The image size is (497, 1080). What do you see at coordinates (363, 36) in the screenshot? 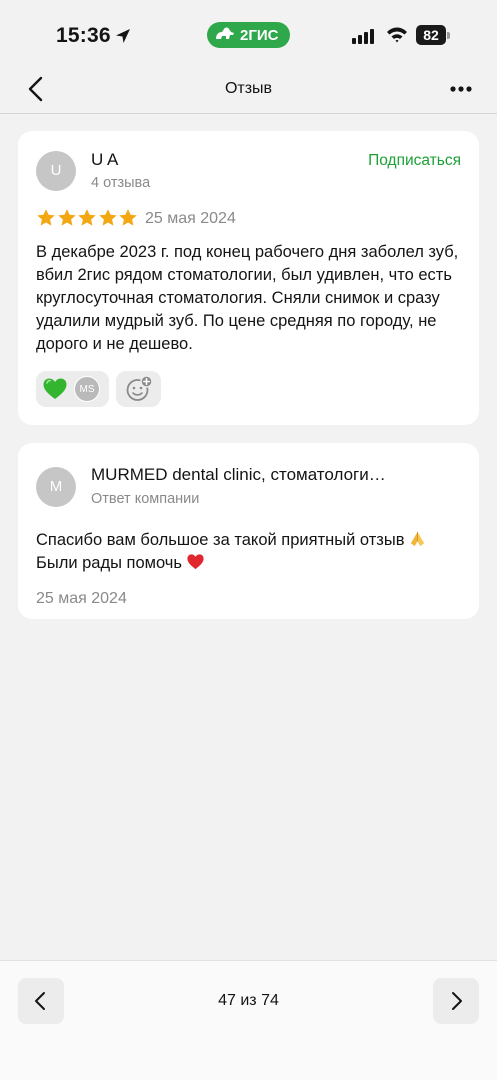
I see `cellular-signal-icon` at bounding box center [363, 36].